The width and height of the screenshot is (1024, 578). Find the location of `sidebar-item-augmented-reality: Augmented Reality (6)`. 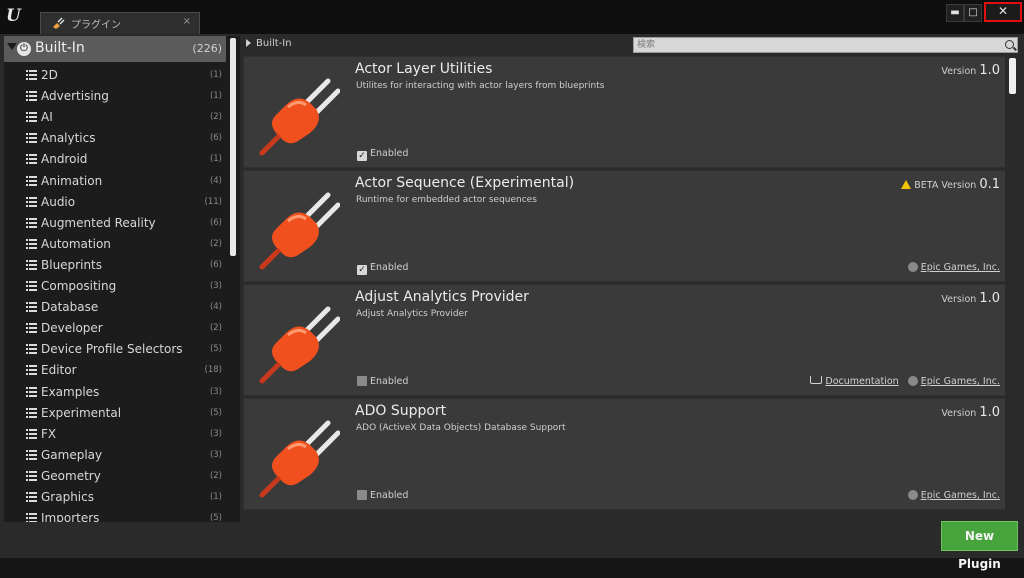

sidebar-item-augmented-reality: Augmented Reality (6) is located at coordinates (115, 223).